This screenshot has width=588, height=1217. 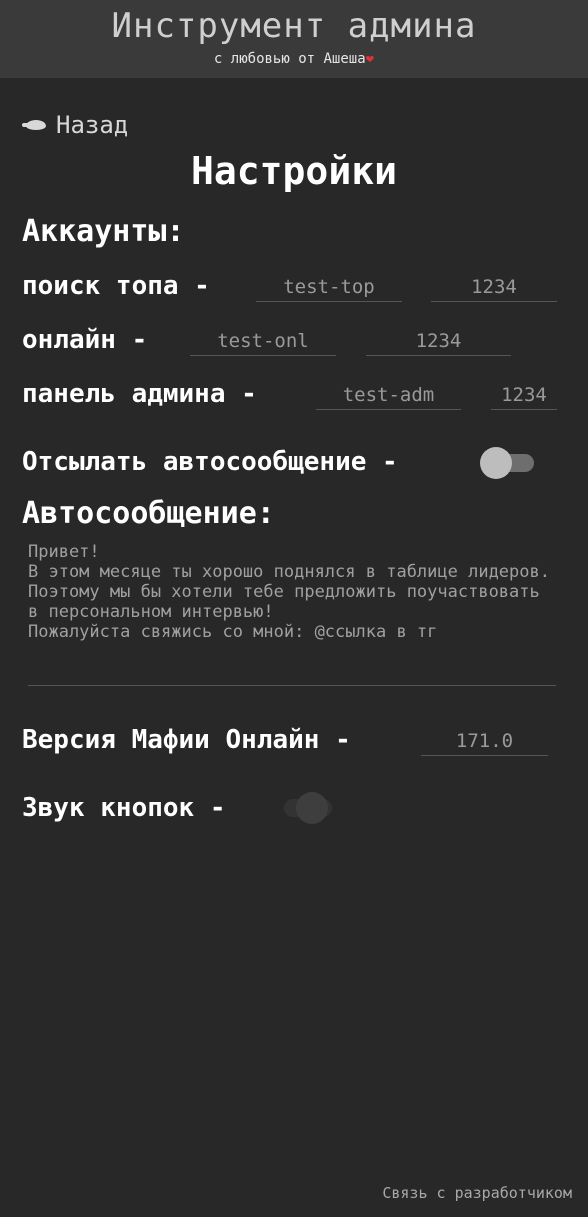 I want to click on account-label-top-search: поиск топа -, so click(x=116, y=286).